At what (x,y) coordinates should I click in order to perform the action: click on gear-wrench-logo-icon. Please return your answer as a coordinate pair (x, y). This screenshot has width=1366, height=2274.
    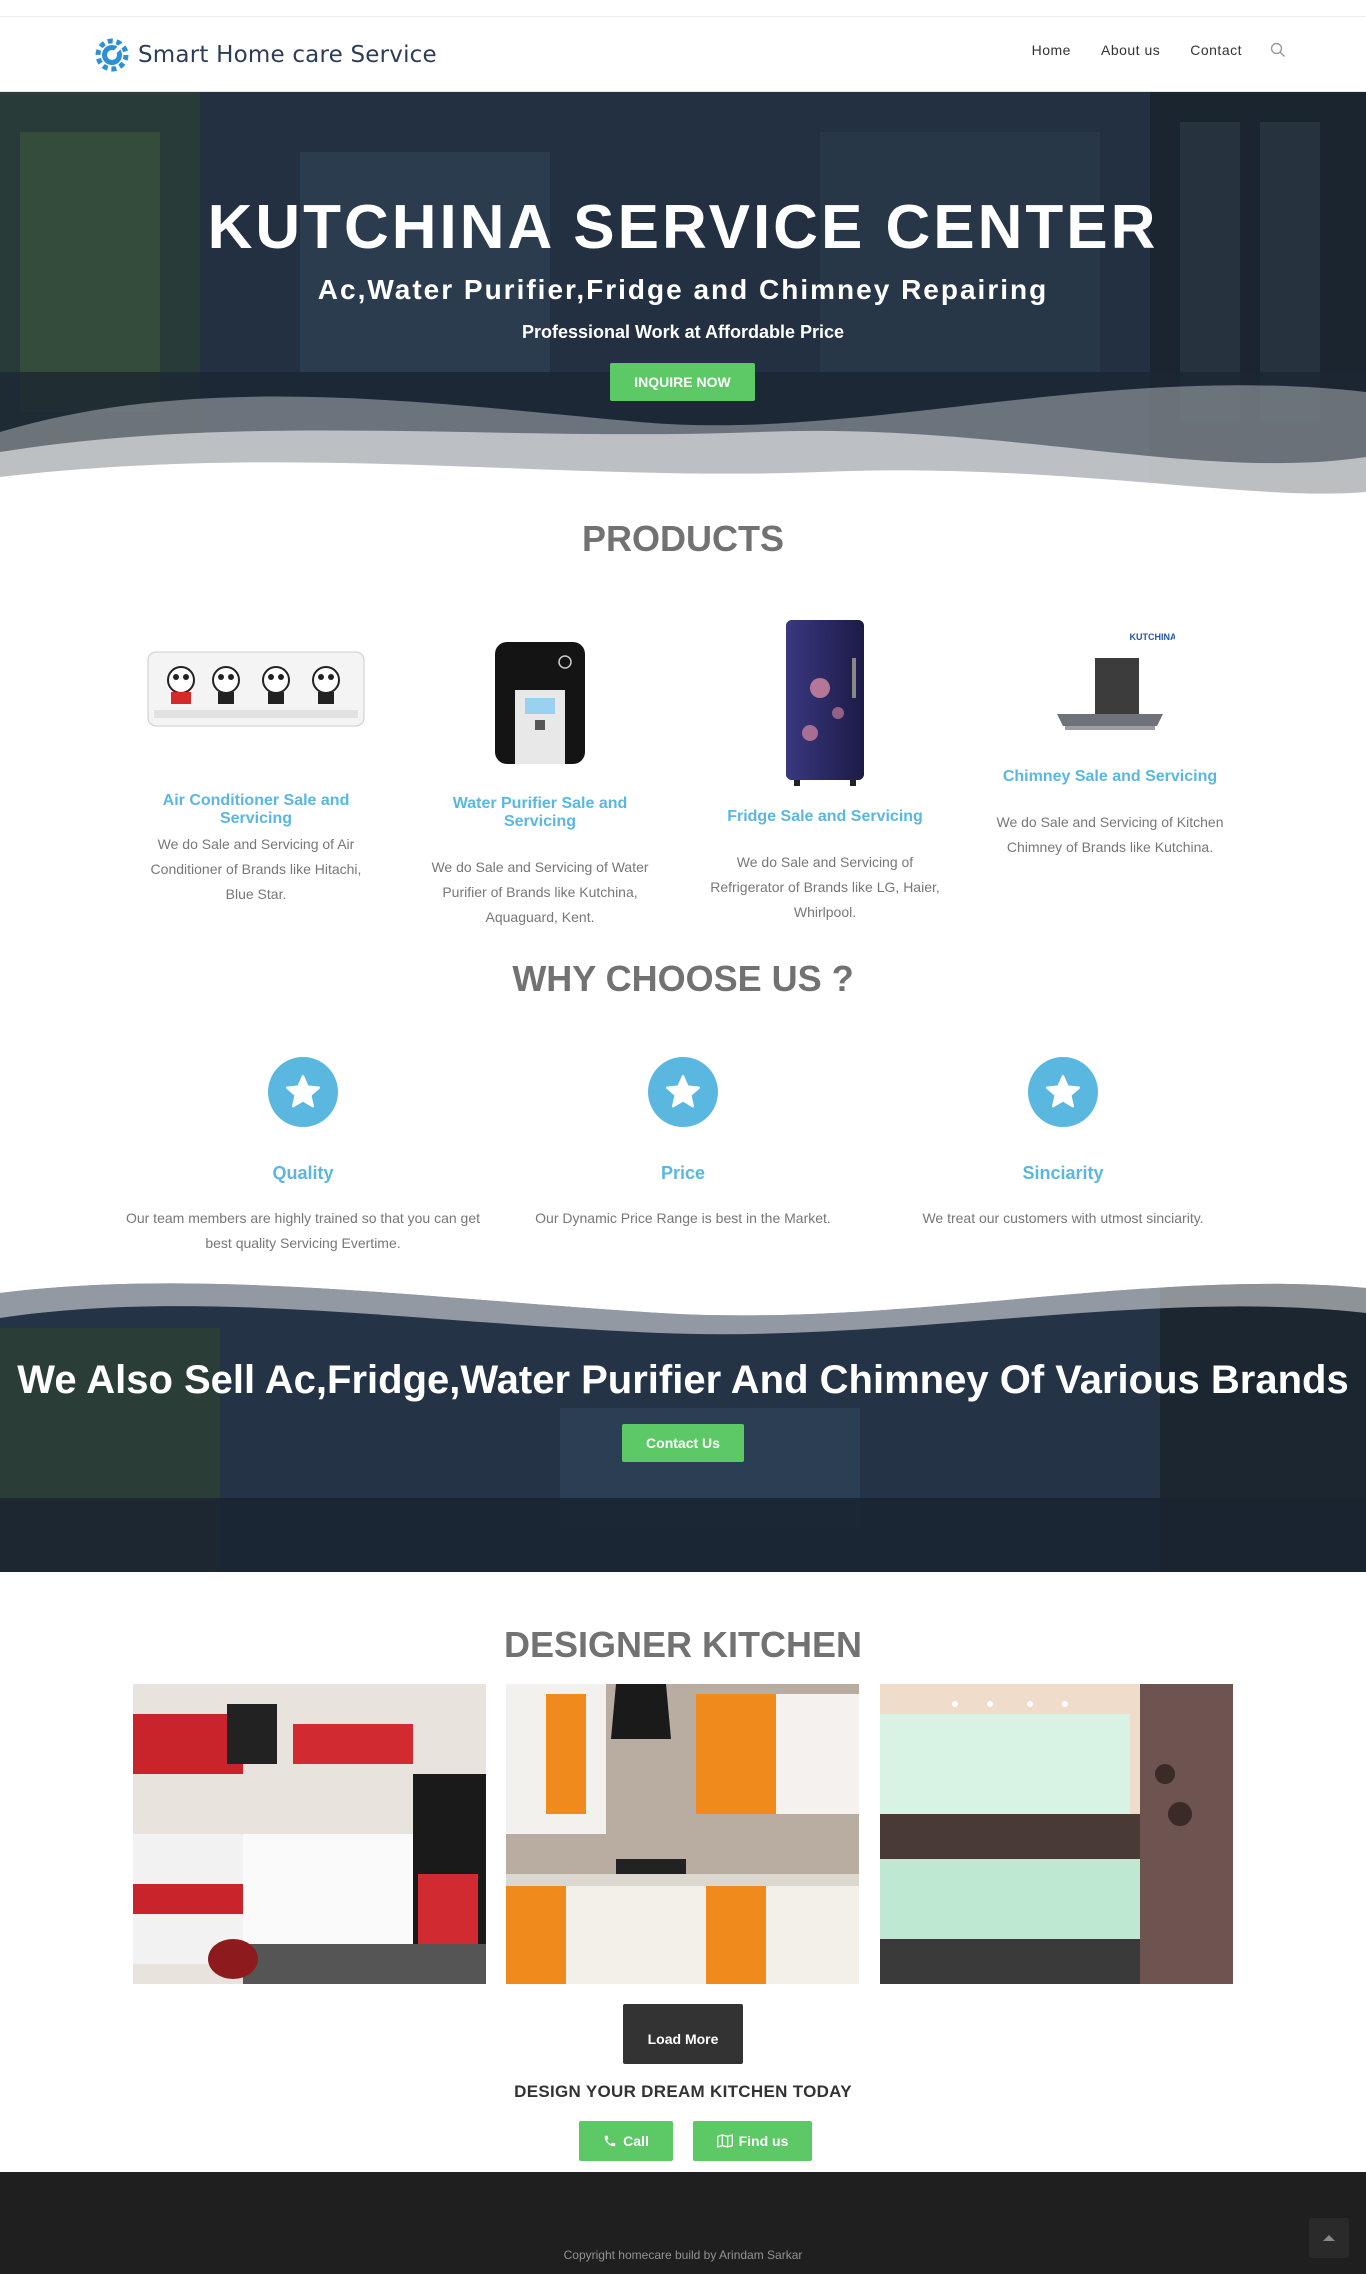
    Looking at the image, I should click on (112, 55).